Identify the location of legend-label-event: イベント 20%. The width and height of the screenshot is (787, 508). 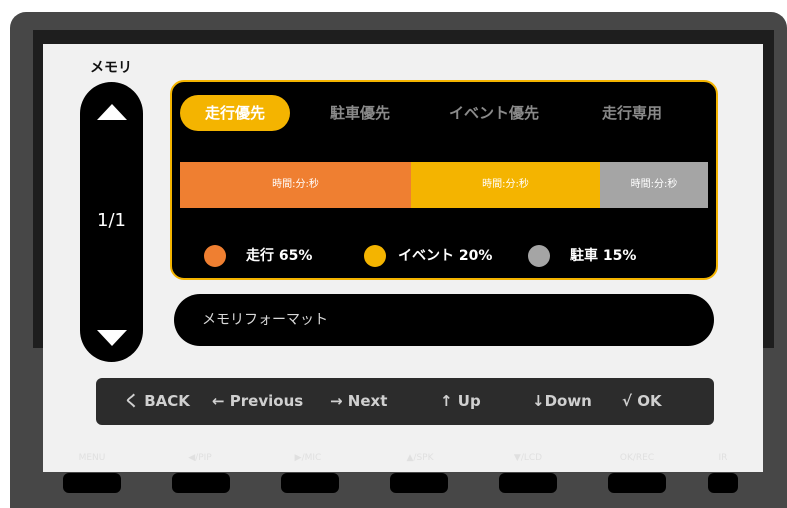
(445, 256).